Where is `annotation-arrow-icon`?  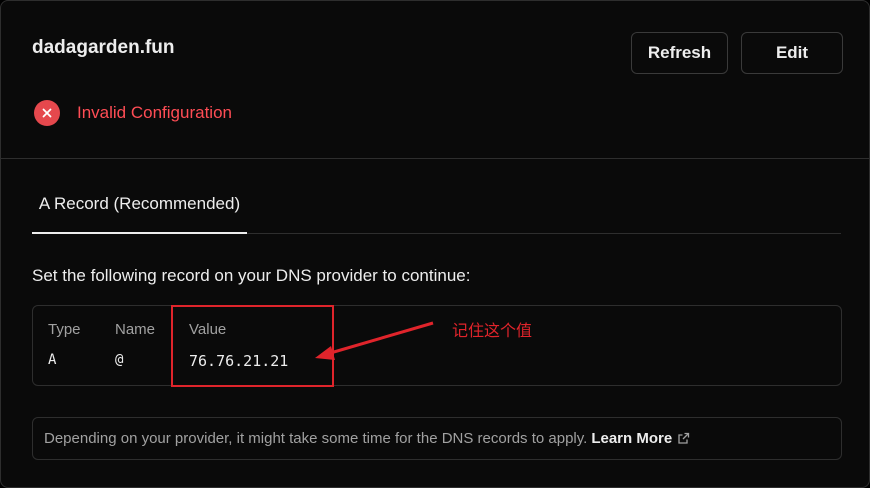 annotation-arrow-icon is located at coordinates (374, 340).